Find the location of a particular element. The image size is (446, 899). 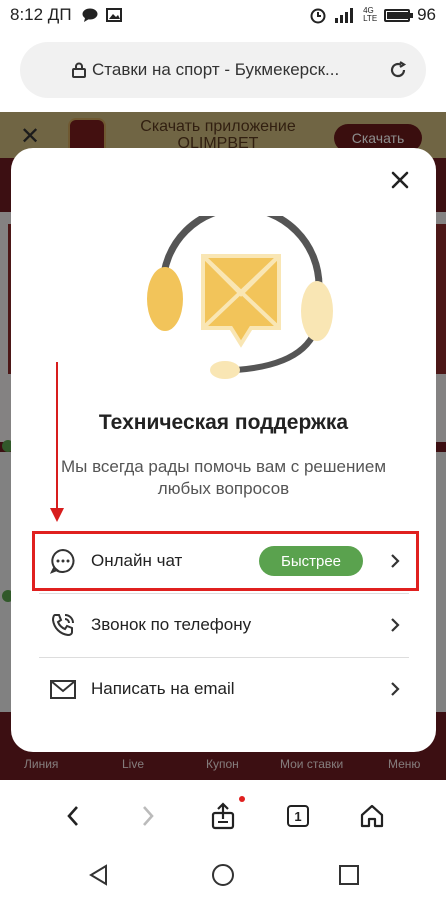

tabs-button: 1 is located at coordinates (298, 816).